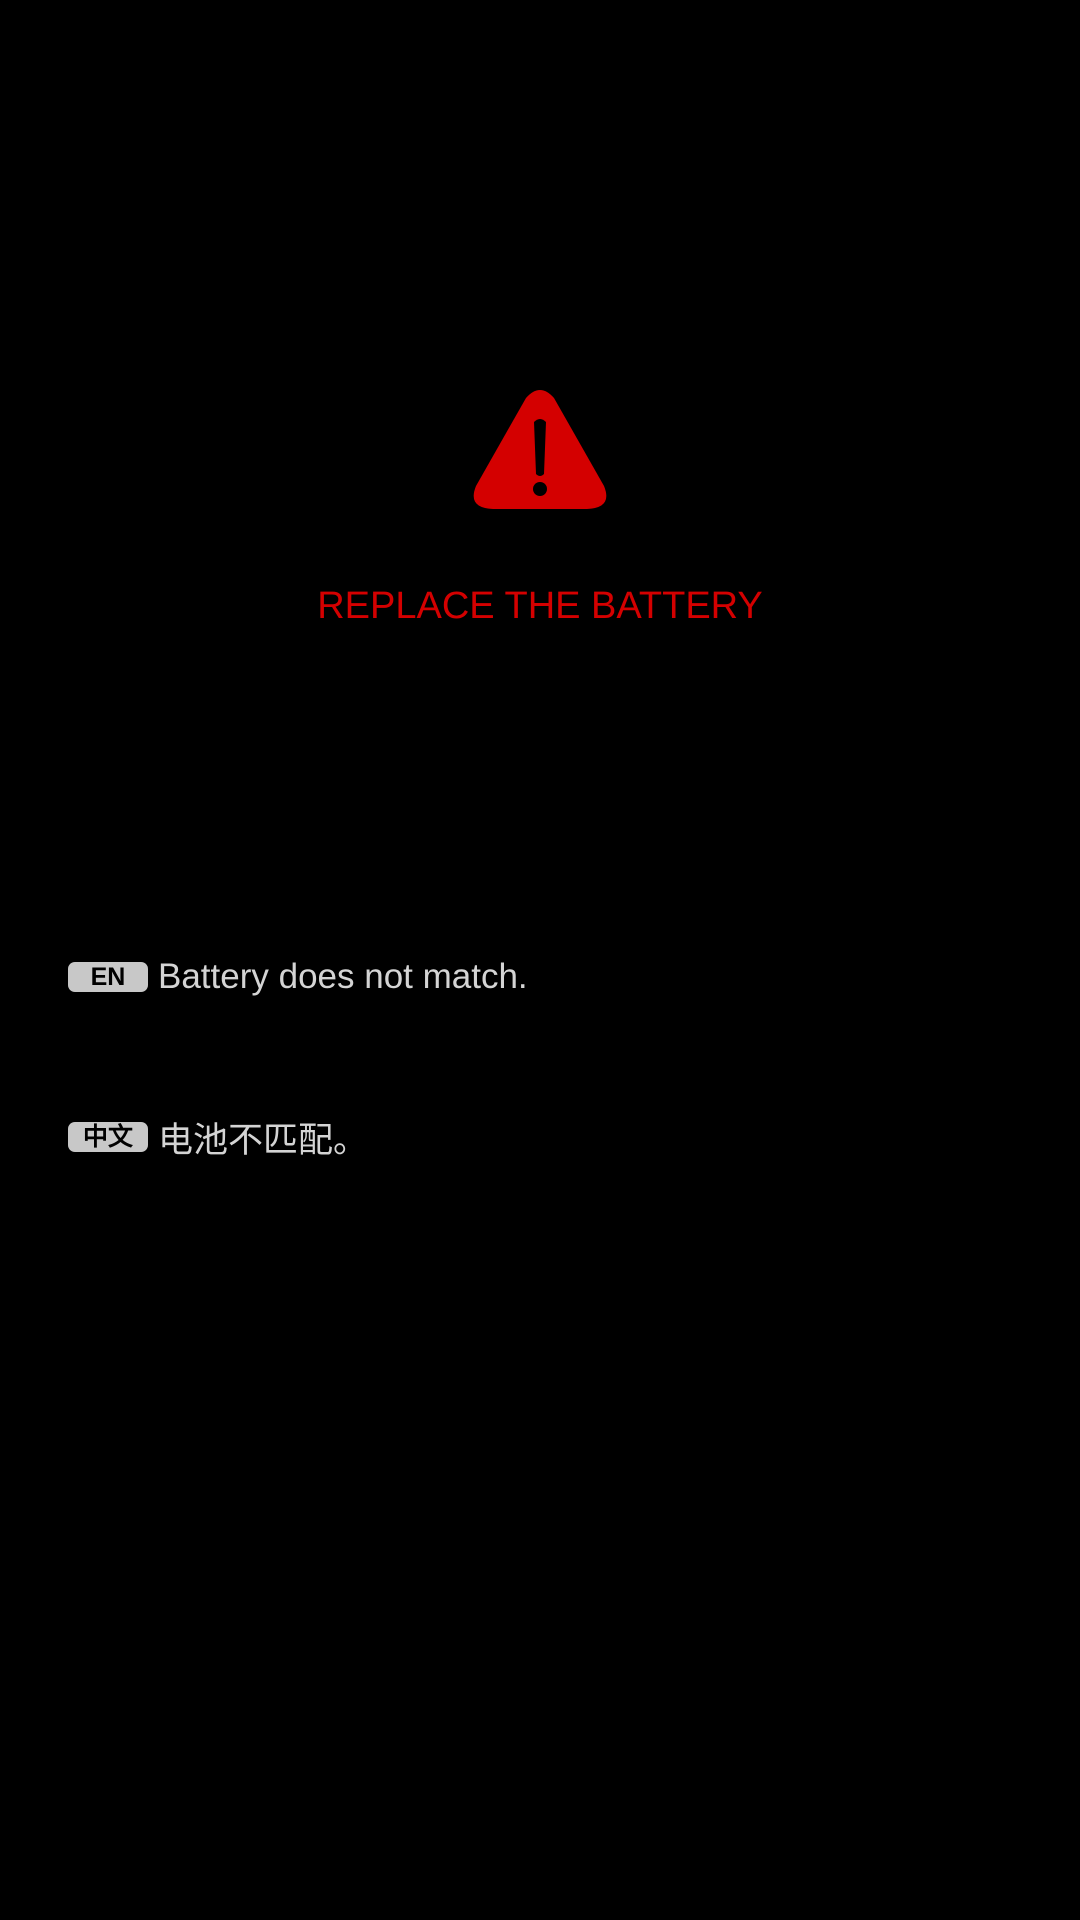 This screenshot has width=1080, height=1920. Describe the element at coordinates (540, 449) in the screenshot. I see `warning-triangle-icon` at that location.